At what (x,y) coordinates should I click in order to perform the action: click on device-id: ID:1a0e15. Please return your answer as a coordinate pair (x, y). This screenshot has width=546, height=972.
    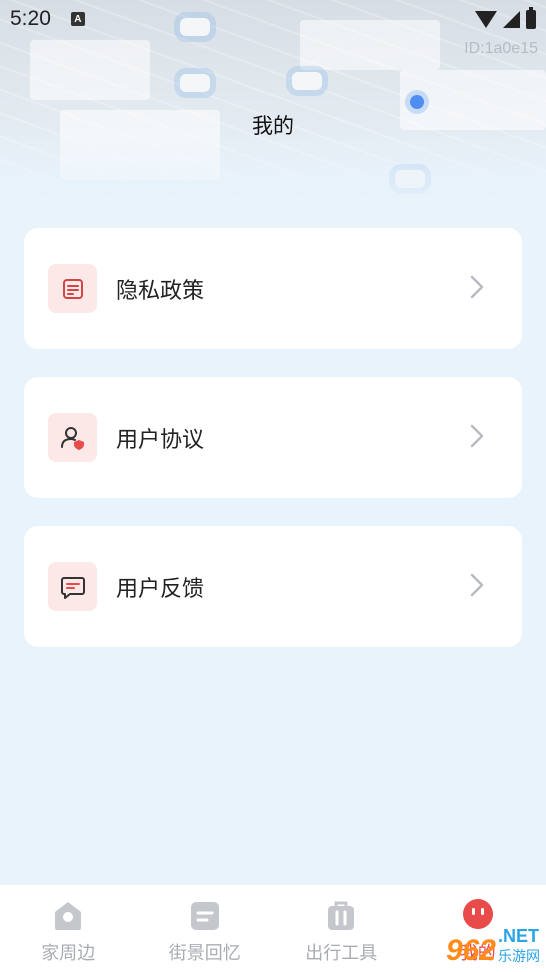
    Looking at the image, I should click on (501, 48).